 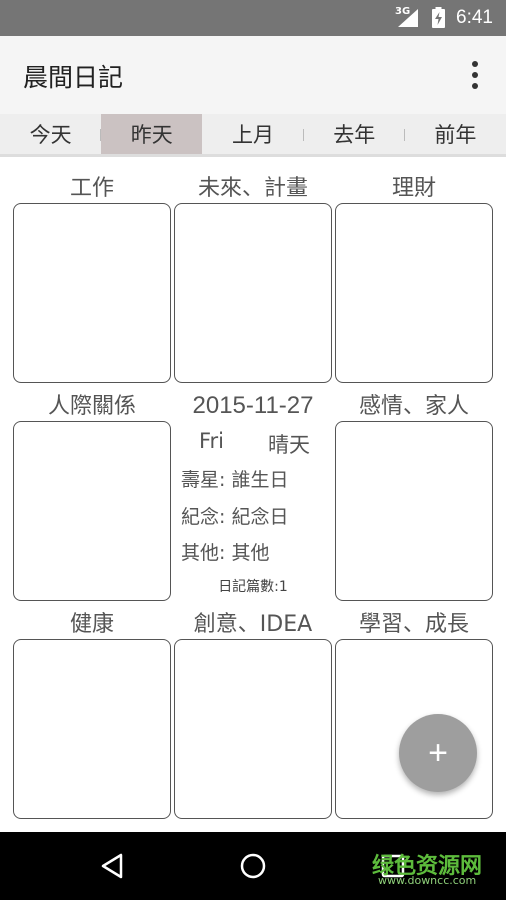 What do you see at coordinates (92, 729) in the screenshot?
I see `entry-box-health` at bounding box center [92, 729].